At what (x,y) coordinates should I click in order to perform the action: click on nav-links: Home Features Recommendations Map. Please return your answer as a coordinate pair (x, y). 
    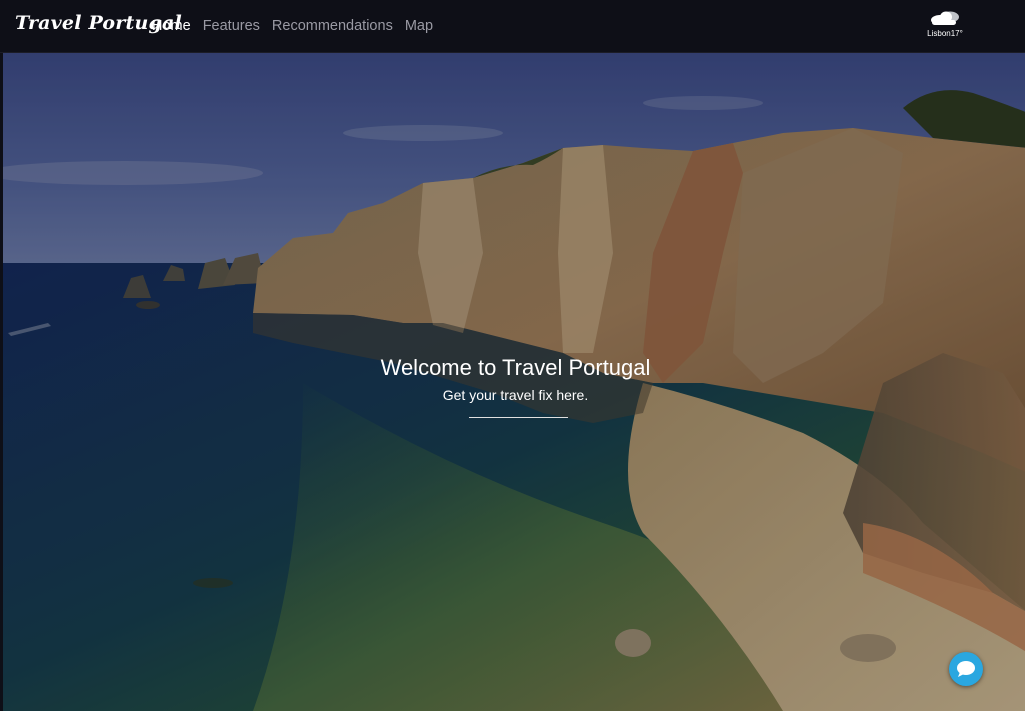
    Looking at the image, I should click on (292, 26).